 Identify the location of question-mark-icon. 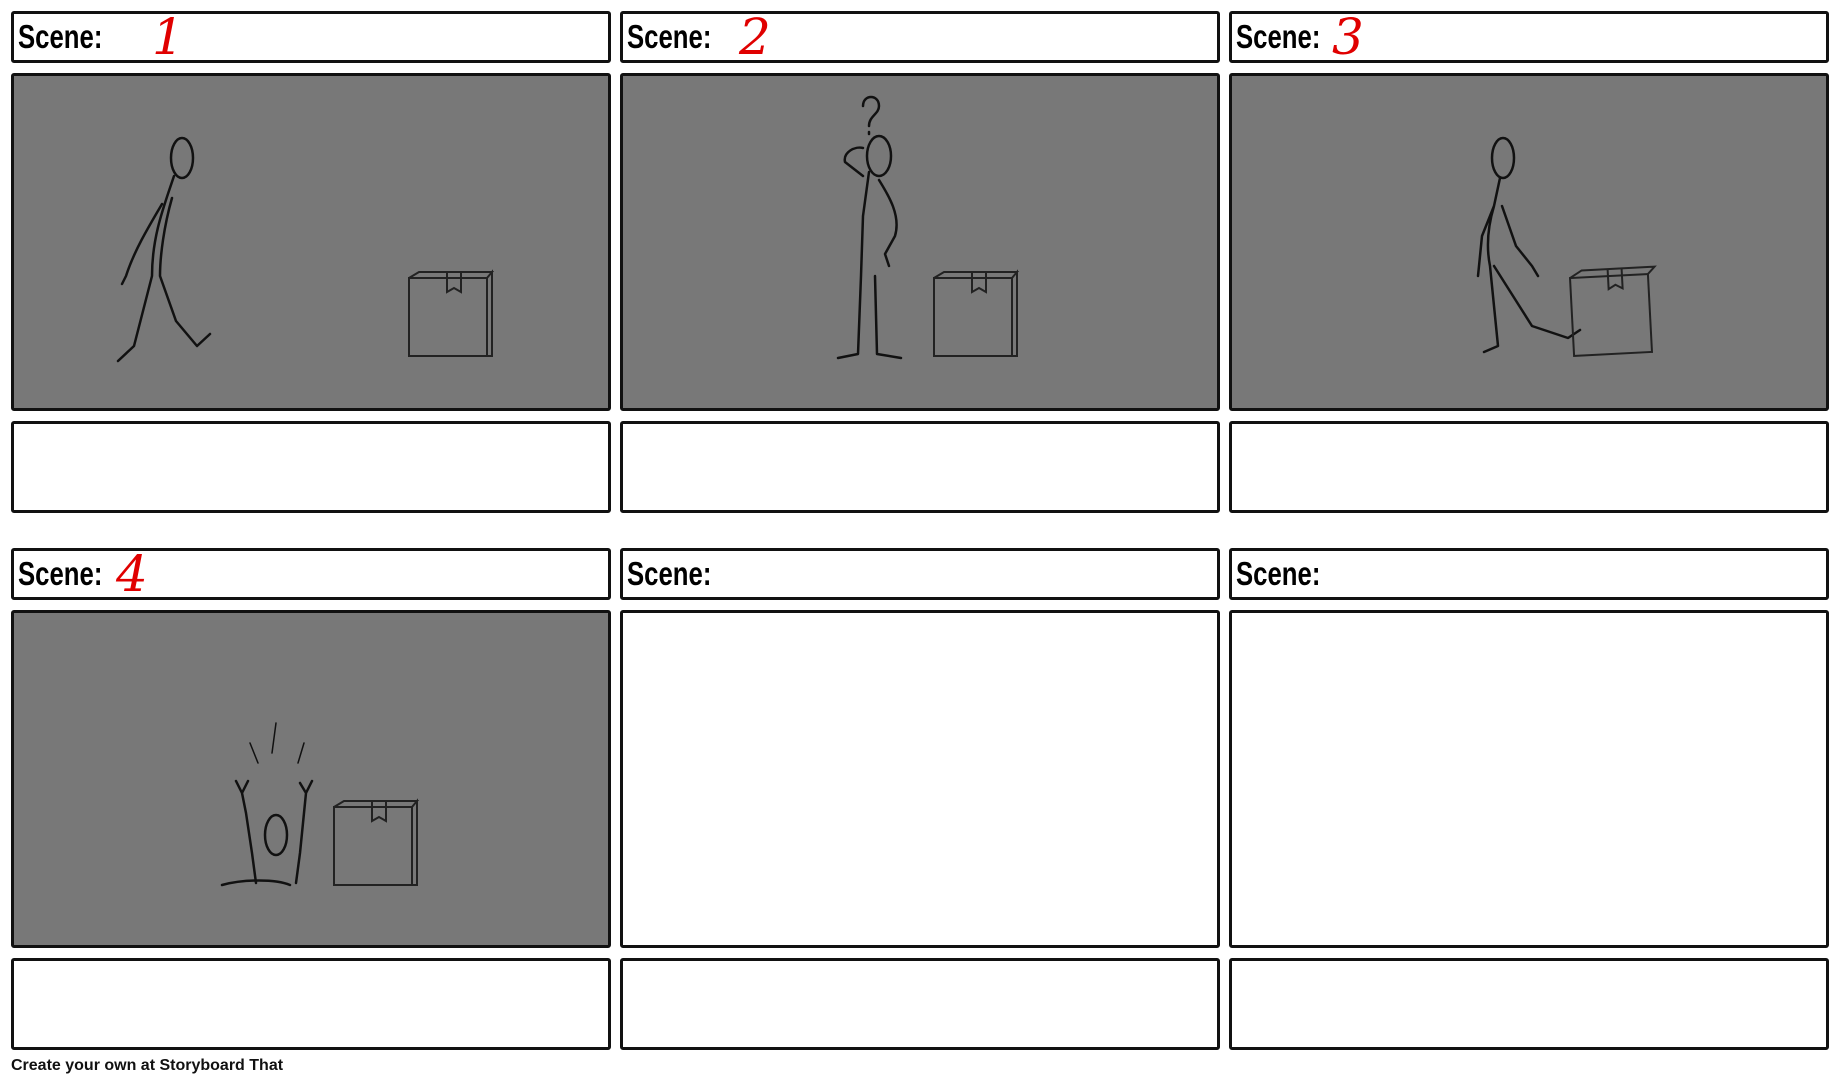
(871, 115).